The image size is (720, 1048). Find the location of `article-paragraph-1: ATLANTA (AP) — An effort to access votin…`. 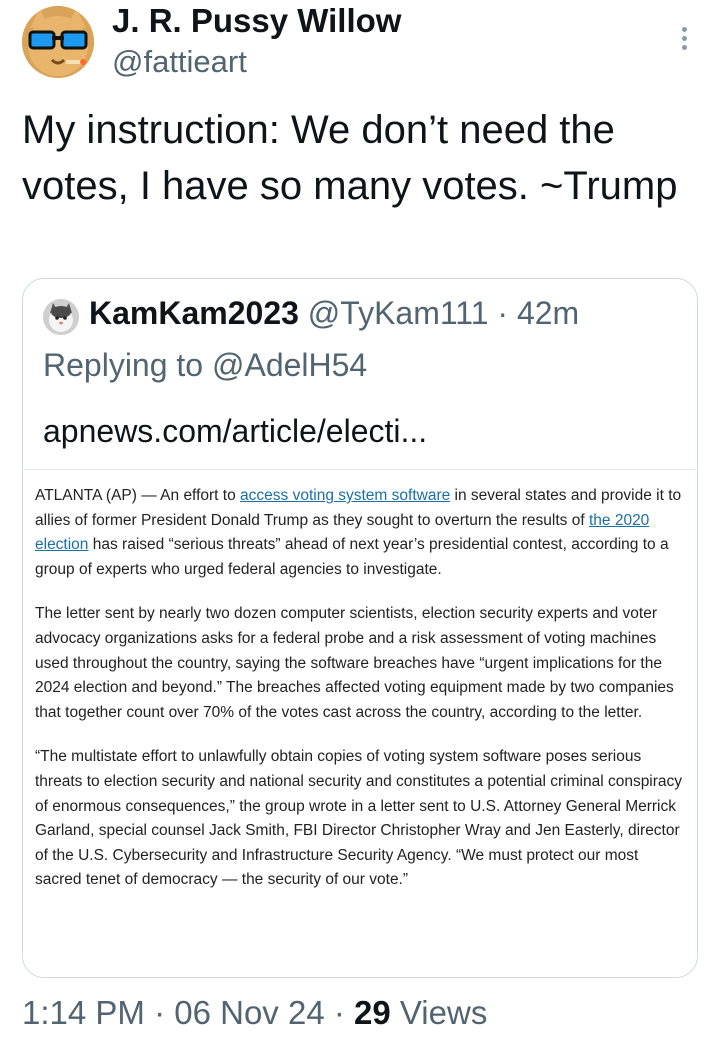

article-paragraph-1: ATLANTA (AP) — An effort to access votin… is located at coordinates (360, 533).